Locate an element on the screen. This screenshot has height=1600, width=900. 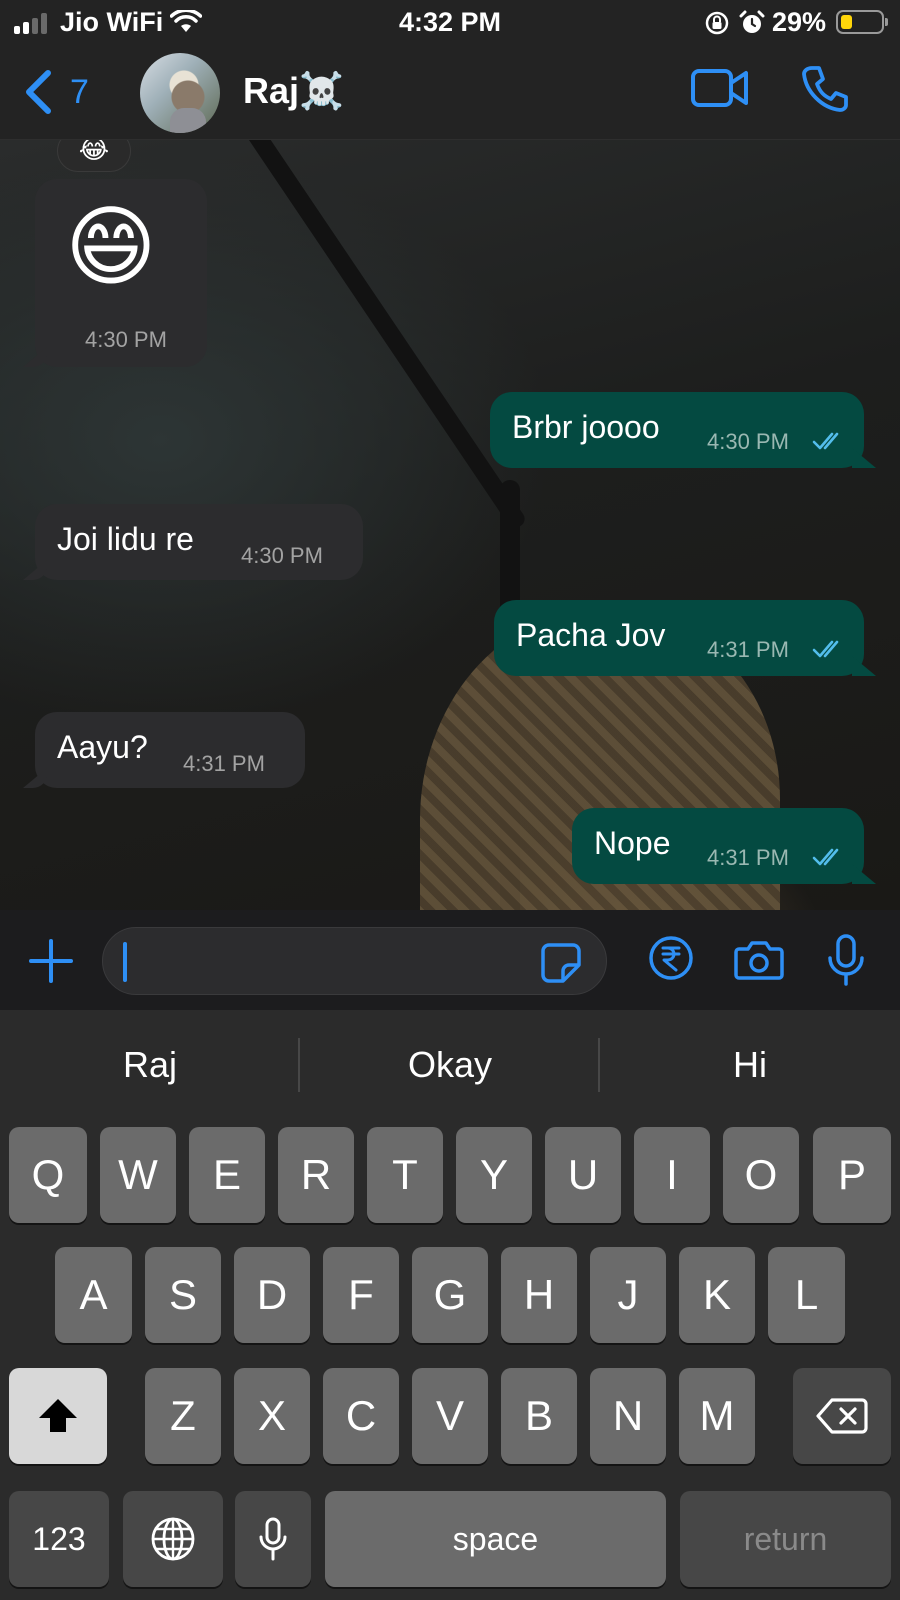
chevron-left-icon is located at coordinates (38, 92).